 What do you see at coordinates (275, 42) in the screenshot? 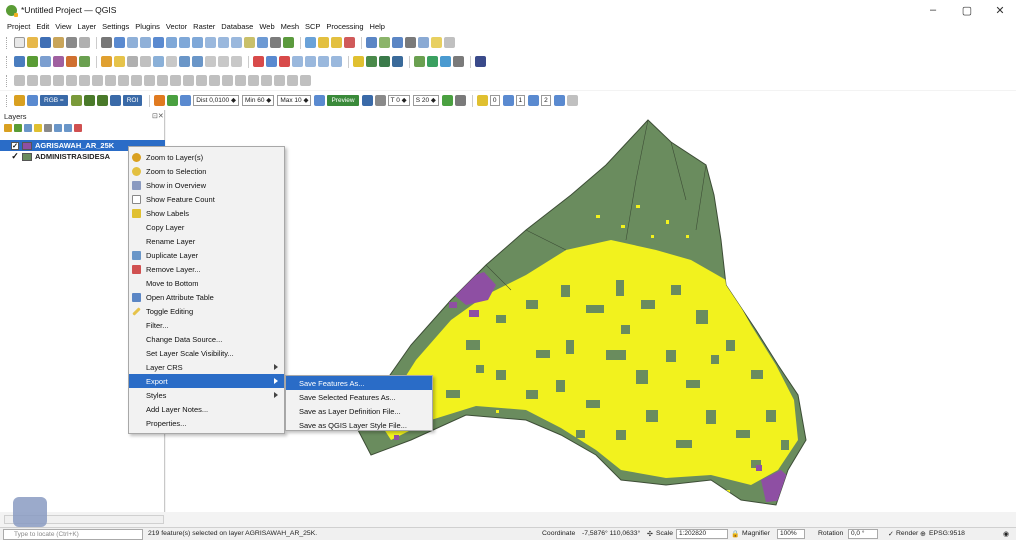
I see `temporal-controller-icon` at bounding box center [275, 42].